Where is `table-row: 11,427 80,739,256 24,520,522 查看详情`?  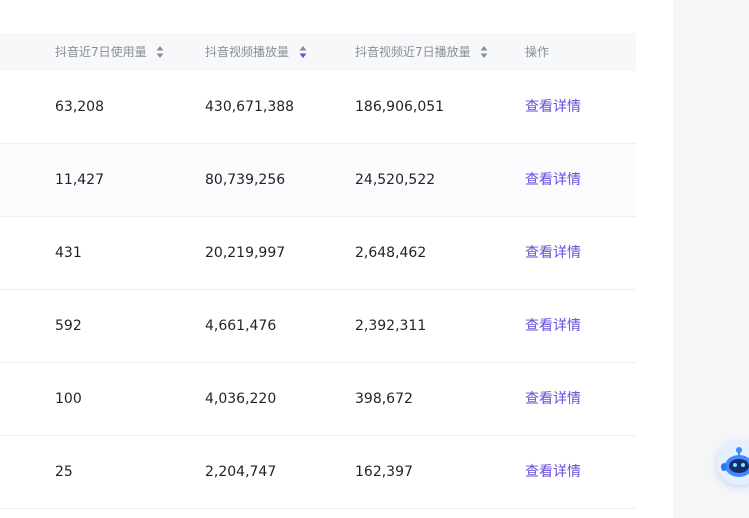 table-row: 11,427 80,739,256 24,520,522 查看详情 is located at coordinates (318, 180).